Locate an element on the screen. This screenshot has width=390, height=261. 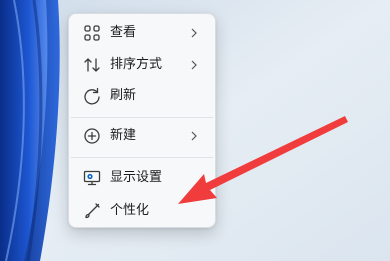
menu-item-personalize-label: 个性化 is located at coordinates (130, 210).